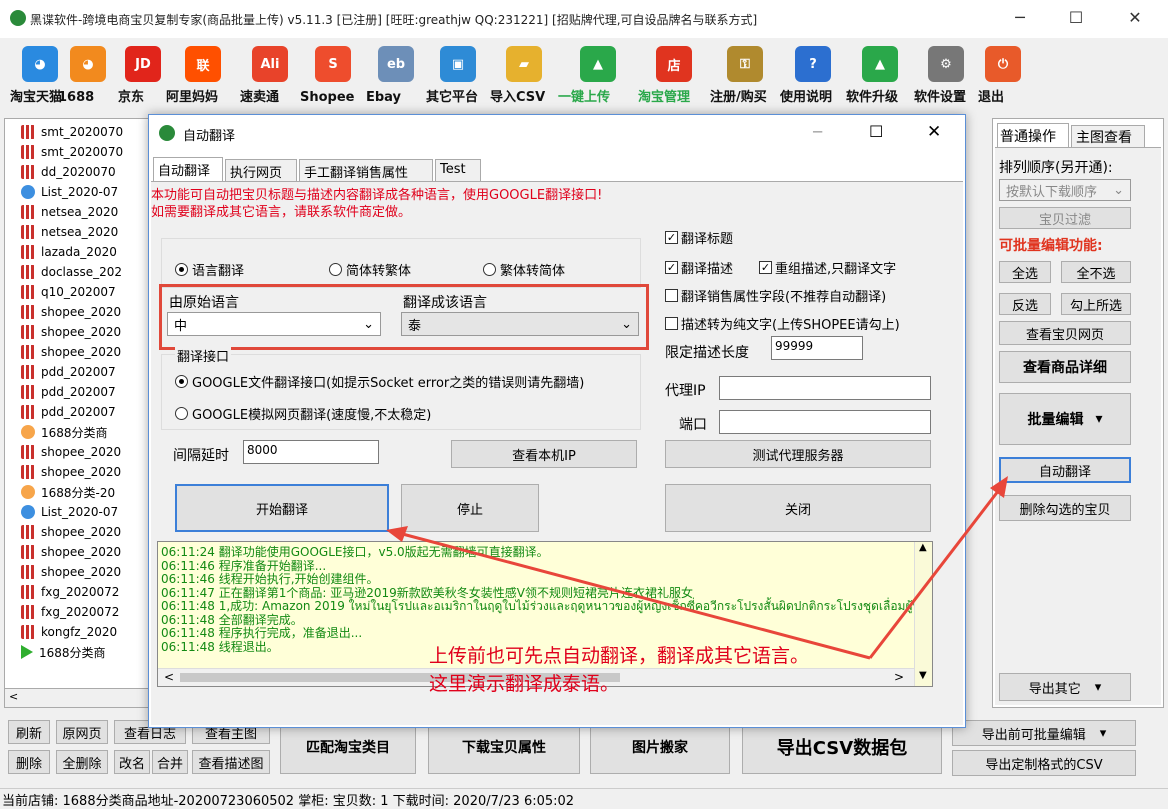  Describe the element at coordinates (82, 762) in the screenshot. I see `delete-all-button: 全删除` at that location.